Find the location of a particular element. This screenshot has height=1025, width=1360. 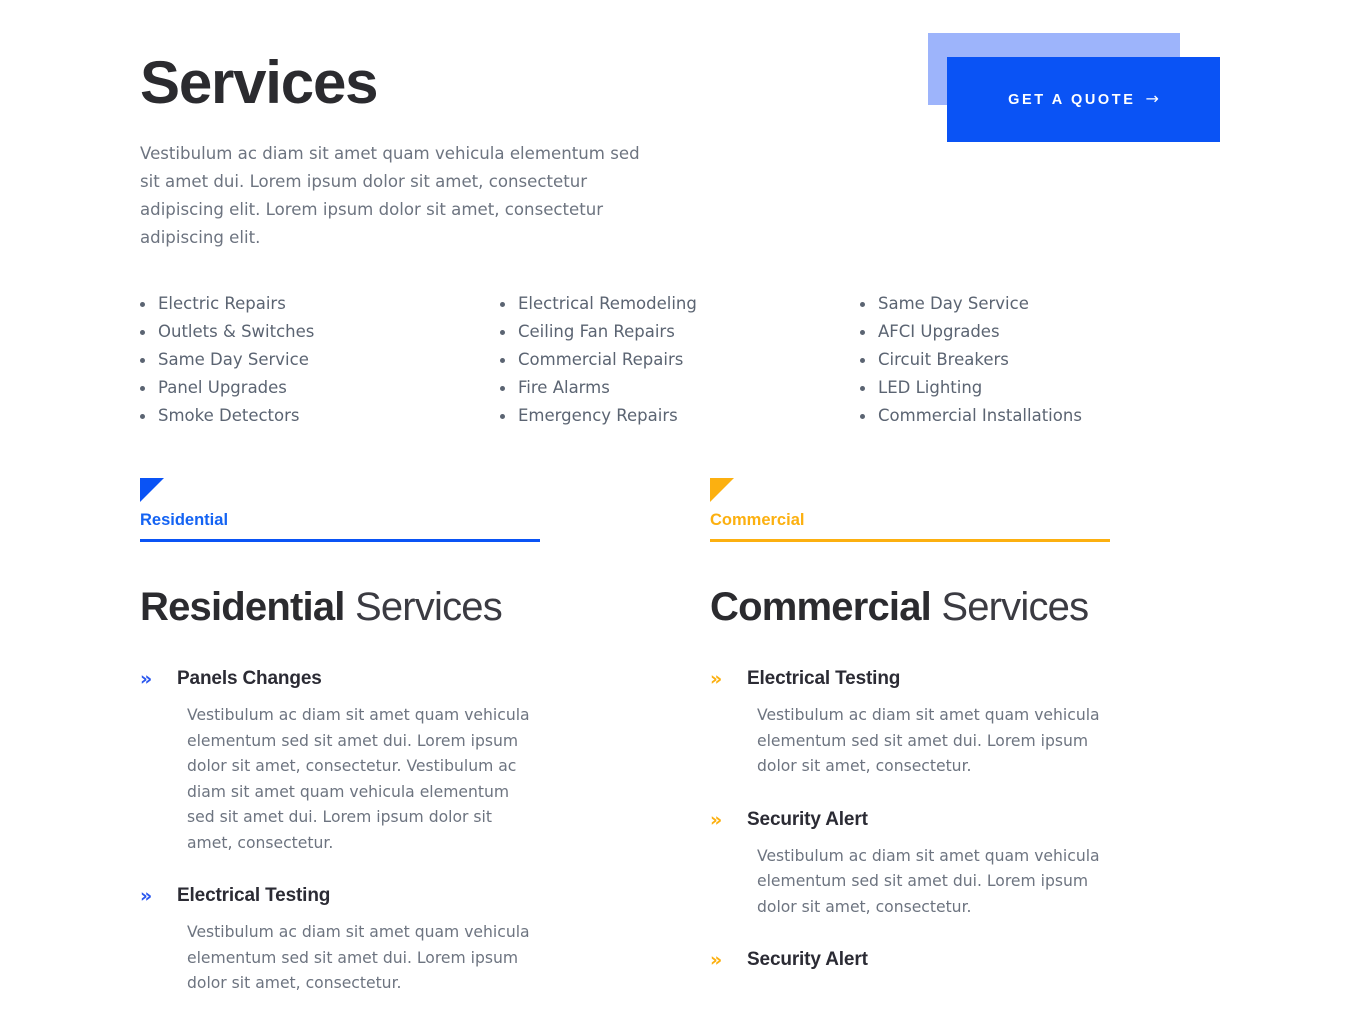

list-item: Electrical Remodeling is located at coordinates (680, 304).